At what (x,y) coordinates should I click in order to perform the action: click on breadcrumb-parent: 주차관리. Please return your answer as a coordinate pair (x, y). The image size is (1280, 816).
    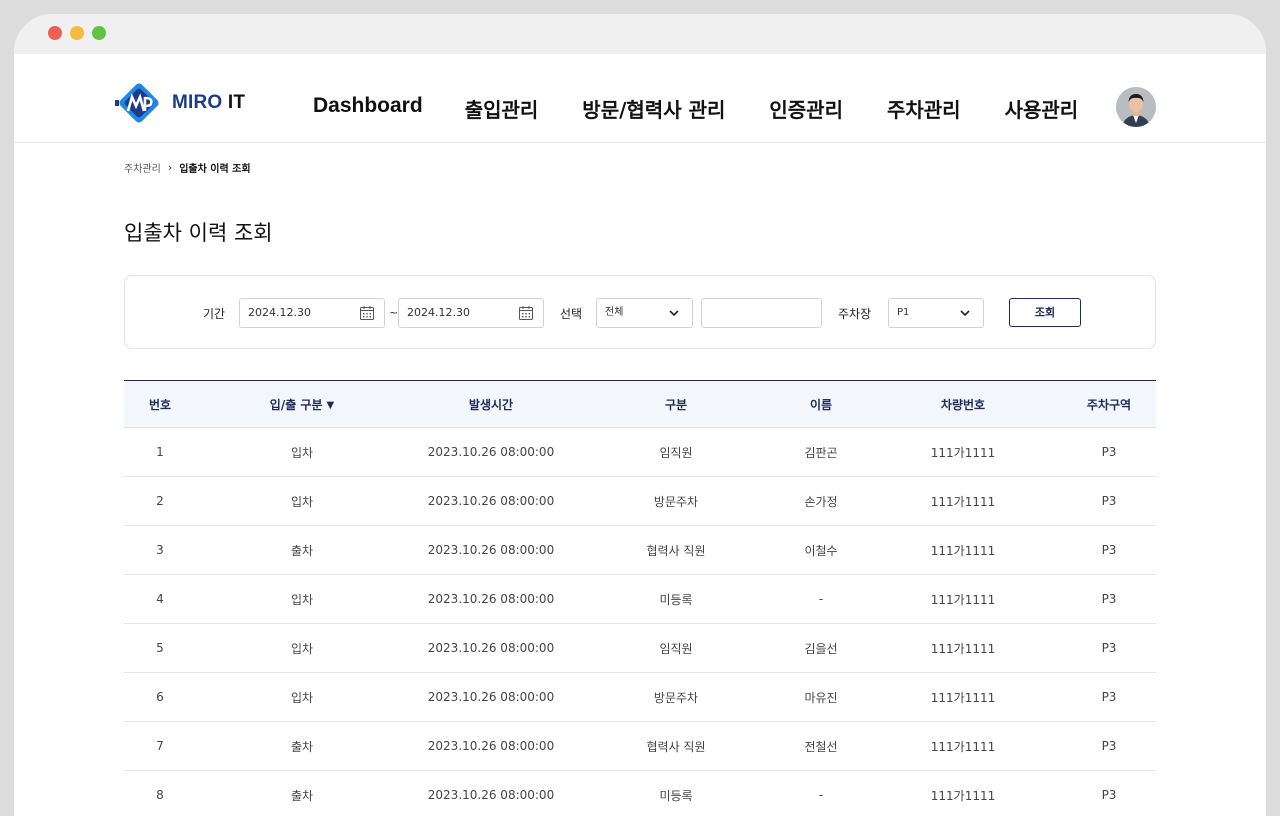
    Looking at the image, I should click on (142, 167).